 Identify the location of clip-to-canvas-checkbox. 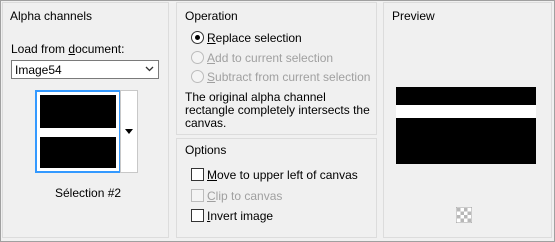
(197, 195).